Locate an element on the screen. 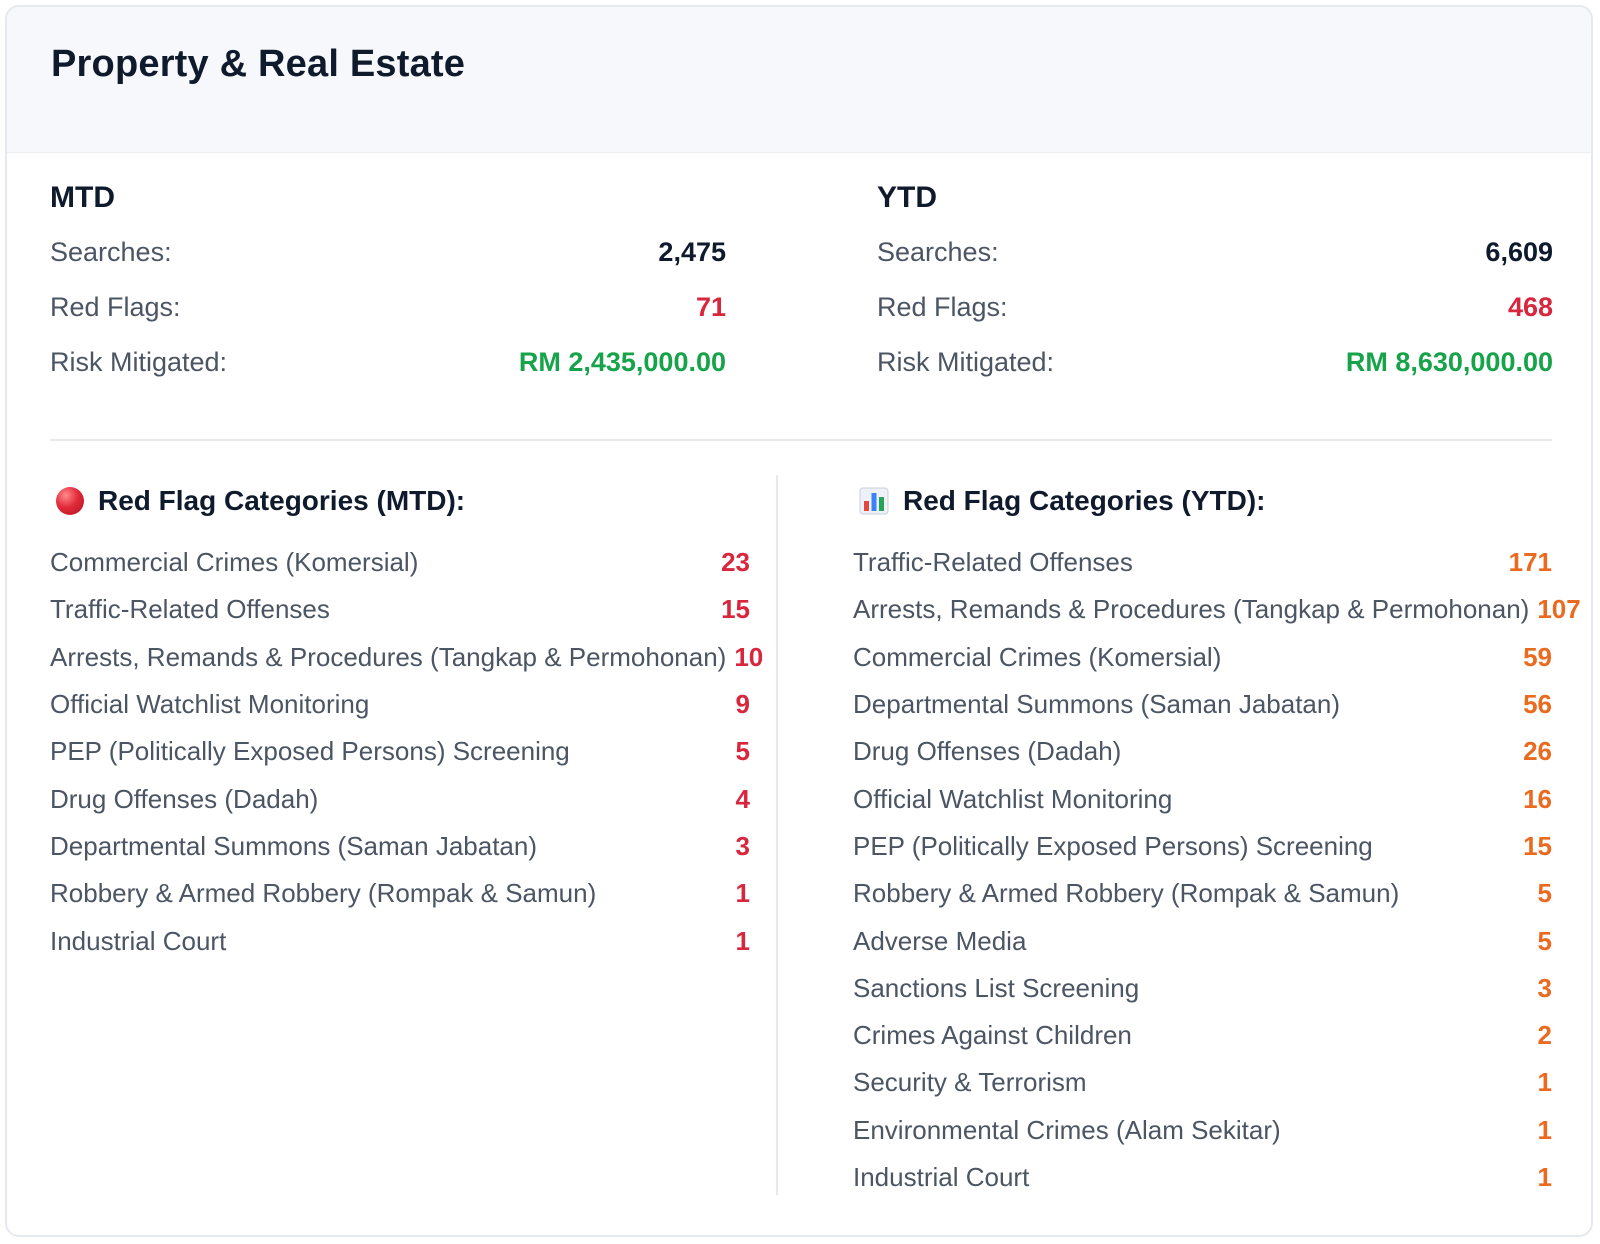 The image size is (1600, 1244). category-count: 16 is located at coordinates (1537, 798).